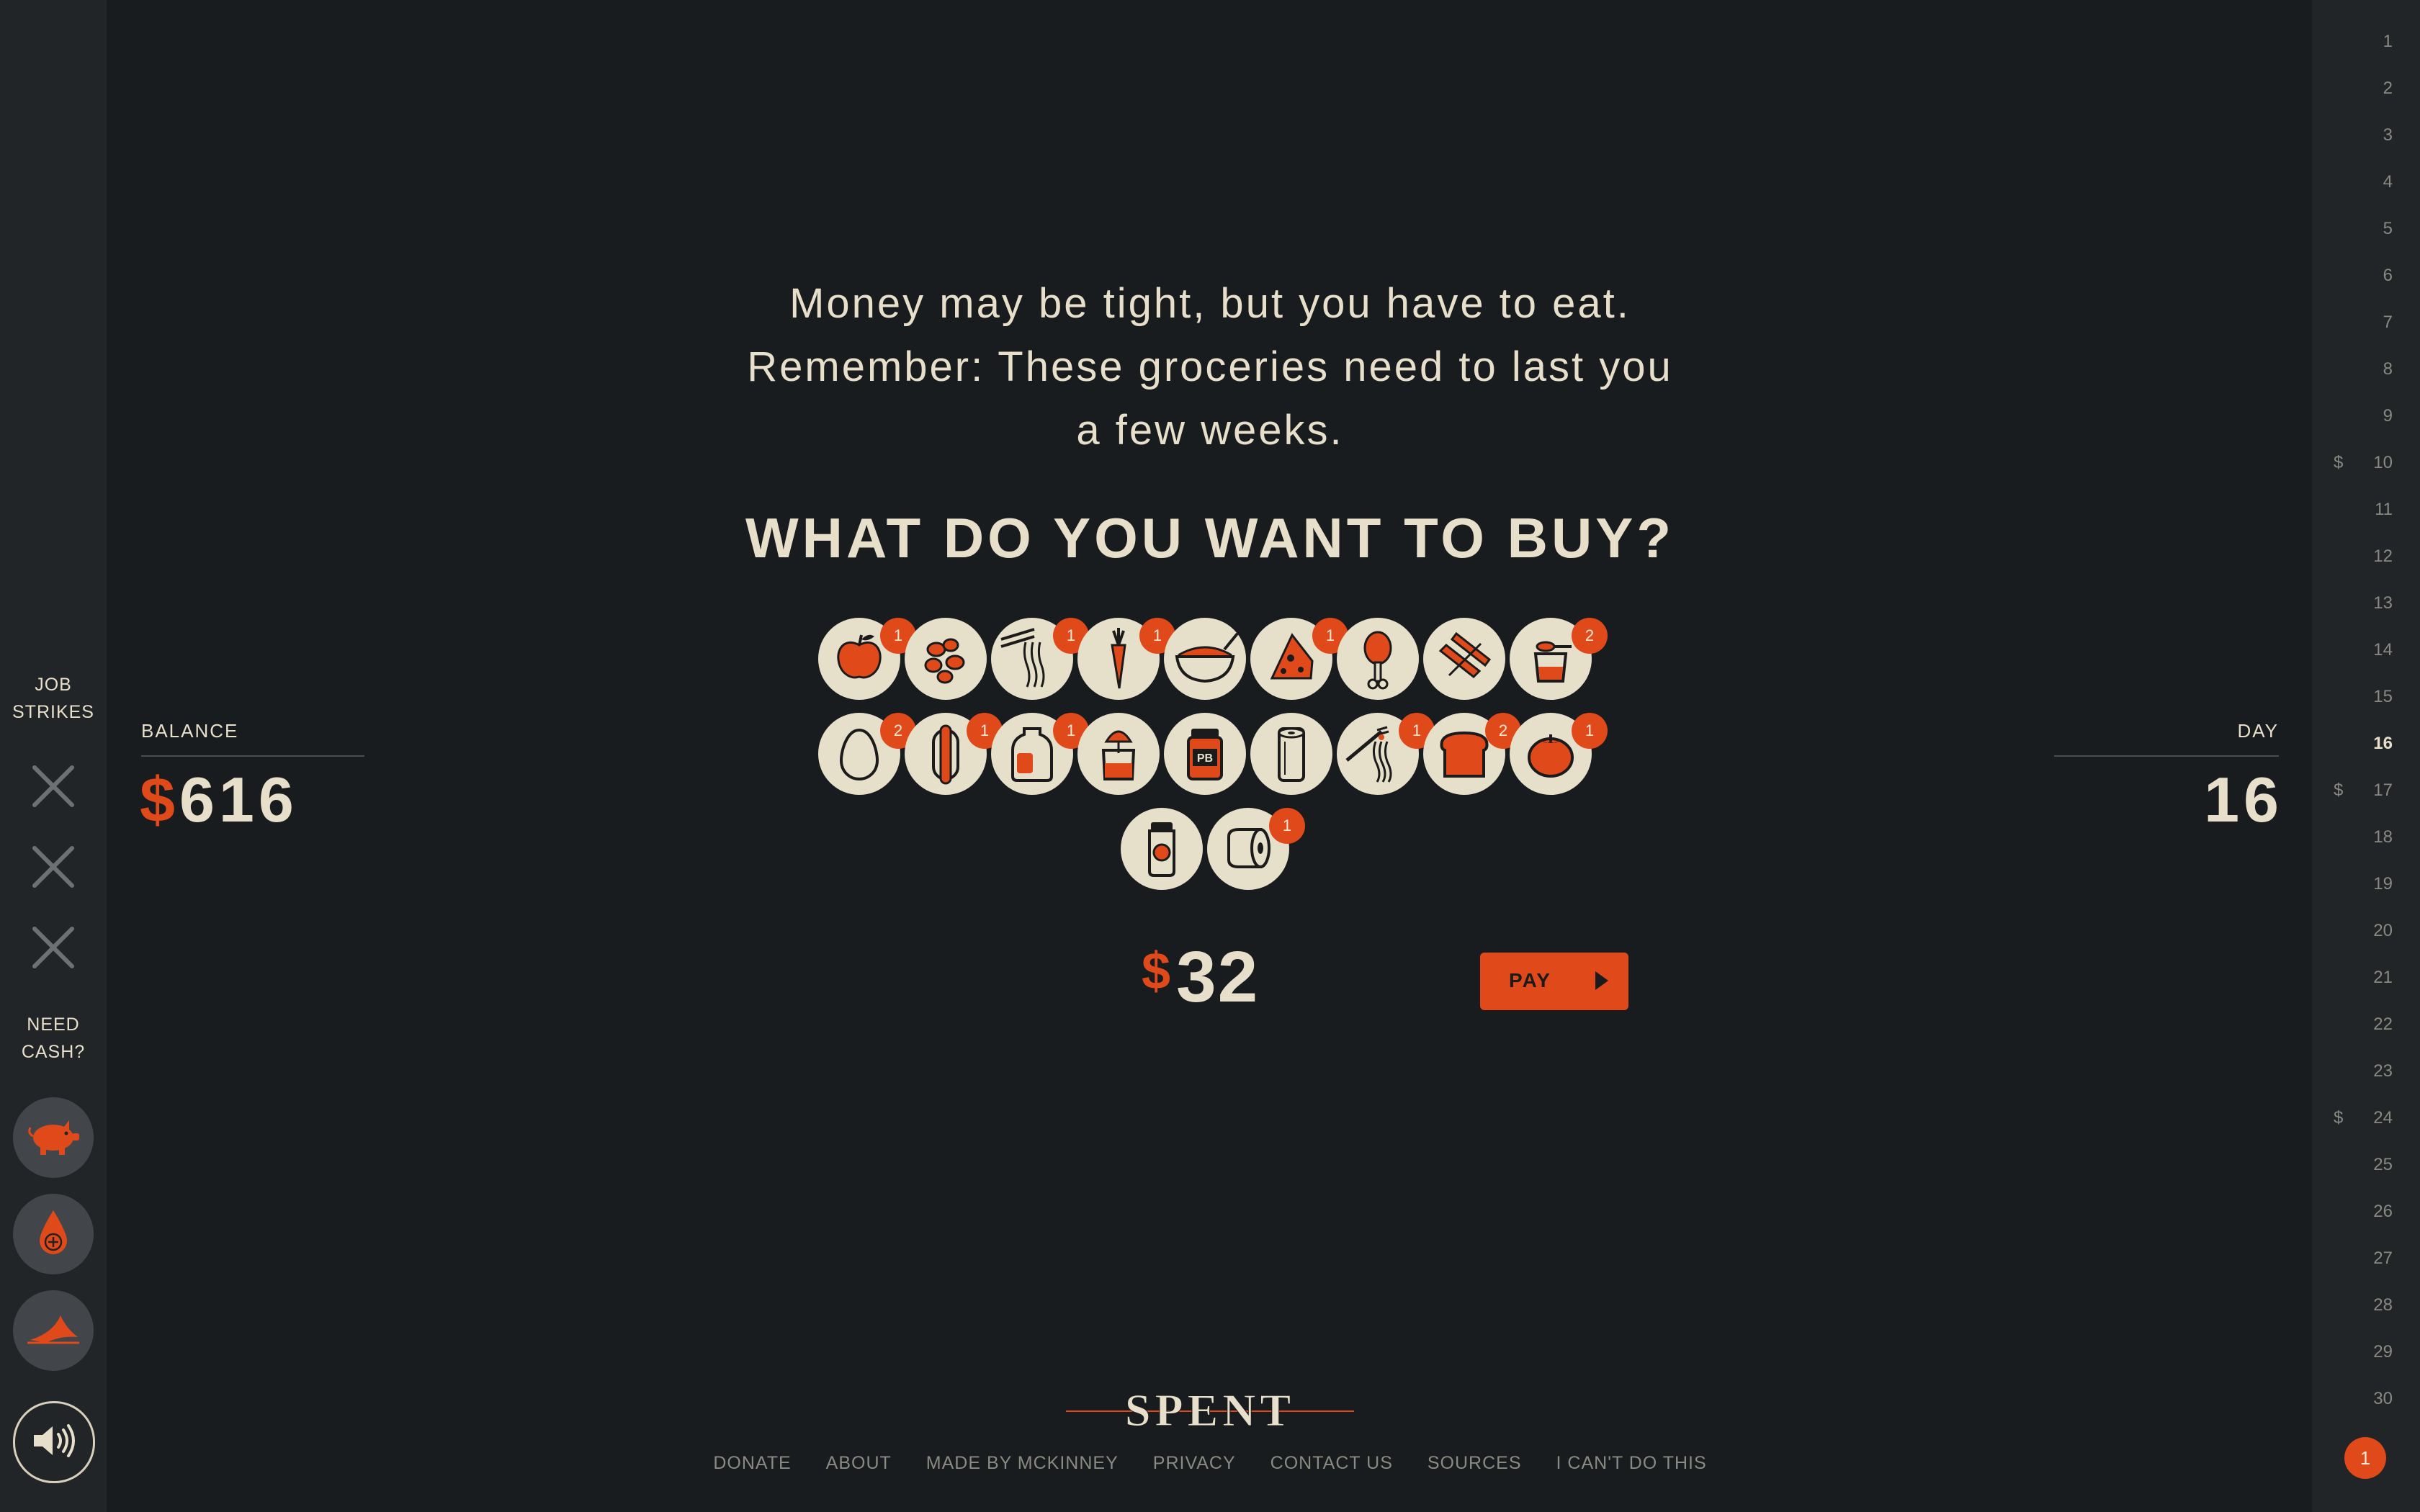 The width and height of the screenshot is (2420, 1512). Describe the element at coordinates (1040, 659) in the screenshot. I see `grocery-item-ramen: 1` at that location.